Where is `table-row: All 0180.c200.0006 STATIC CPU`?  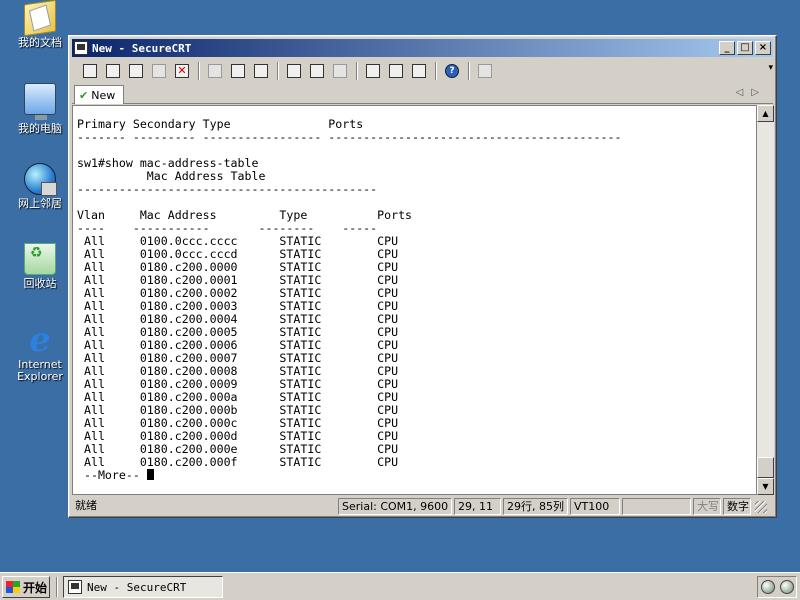 table-row: All 0180.c200.0006 STATIC CPU is located at coordinates (241, 345).